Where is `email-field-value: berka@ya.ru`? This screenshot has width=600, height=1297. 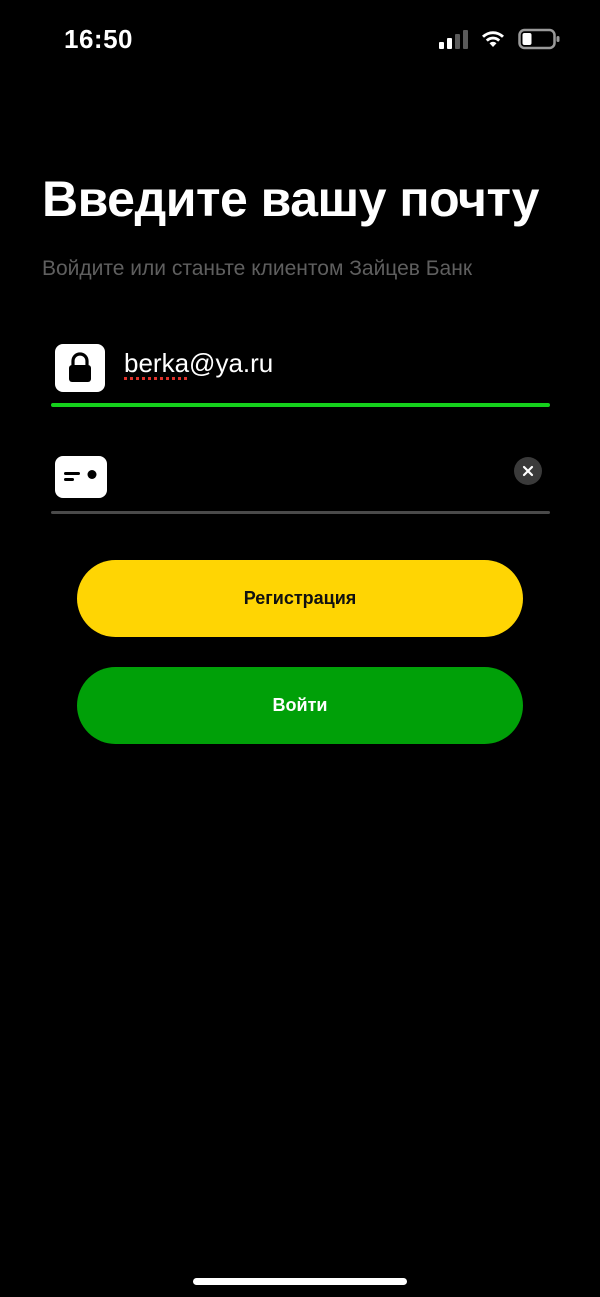
email-field-value: berka@ya.ru is located at coordinates (198, 363).